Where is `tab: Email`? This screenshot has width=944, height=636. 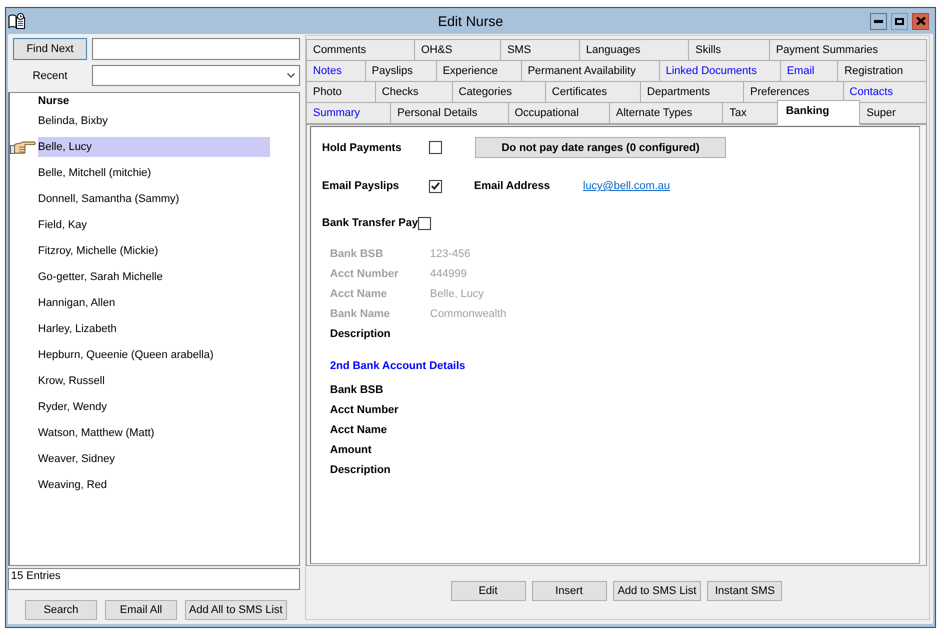
tab: Email is located at coordinates (809, 71).